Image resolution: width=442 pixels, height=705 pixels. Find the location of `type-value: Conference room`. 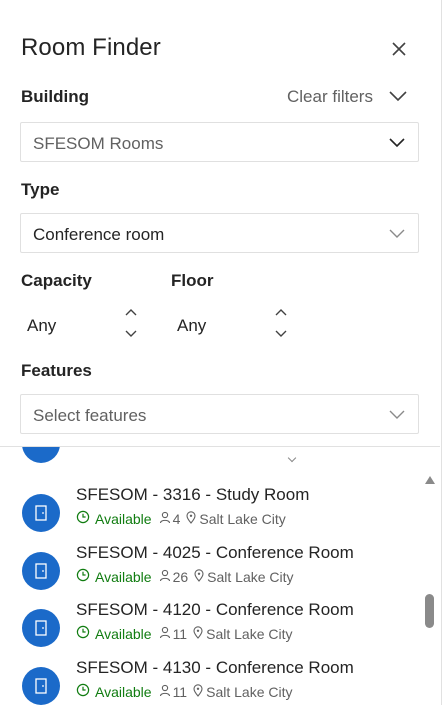

type-value: Conference room is located at coordinates (99, 234).